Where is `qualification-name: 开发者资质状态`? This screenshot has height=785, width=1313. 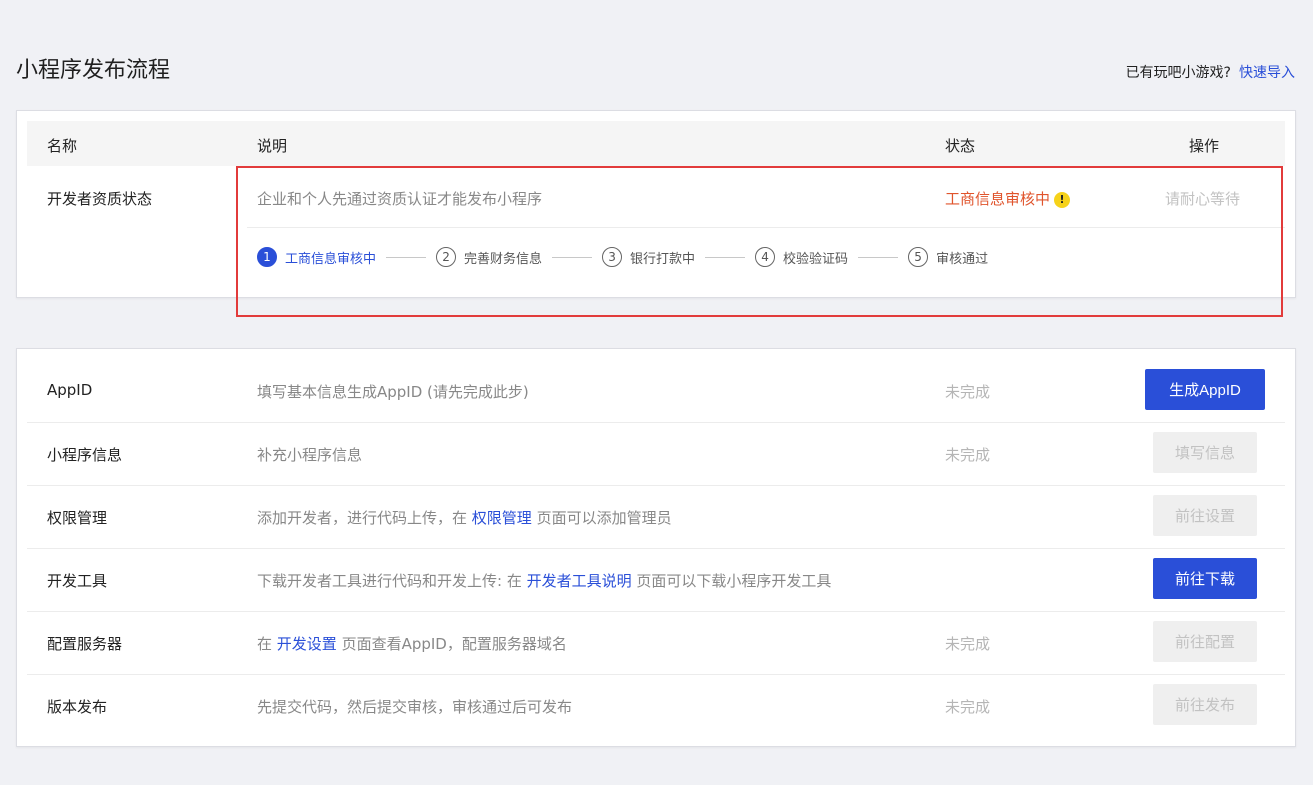 qualification-name: 开发者资质状态 is located at coordinates (100, 199).